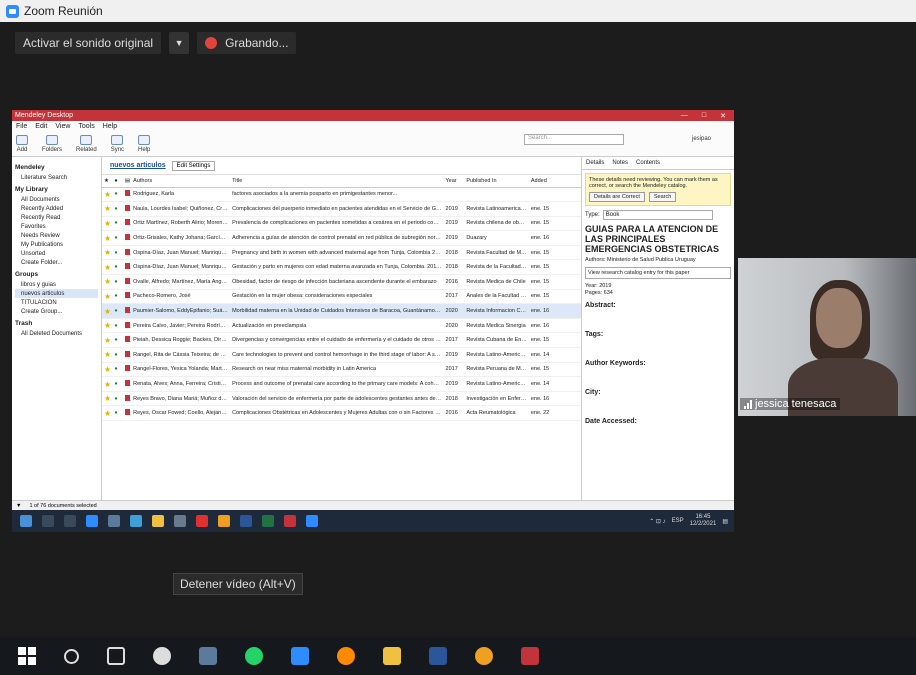 Image resolution: width=916 pixels, height=675 pixels. What do you see at coordinates (224, 521) in the screenshot?
I see `chrome-icon` at bounding box center [224, 521].